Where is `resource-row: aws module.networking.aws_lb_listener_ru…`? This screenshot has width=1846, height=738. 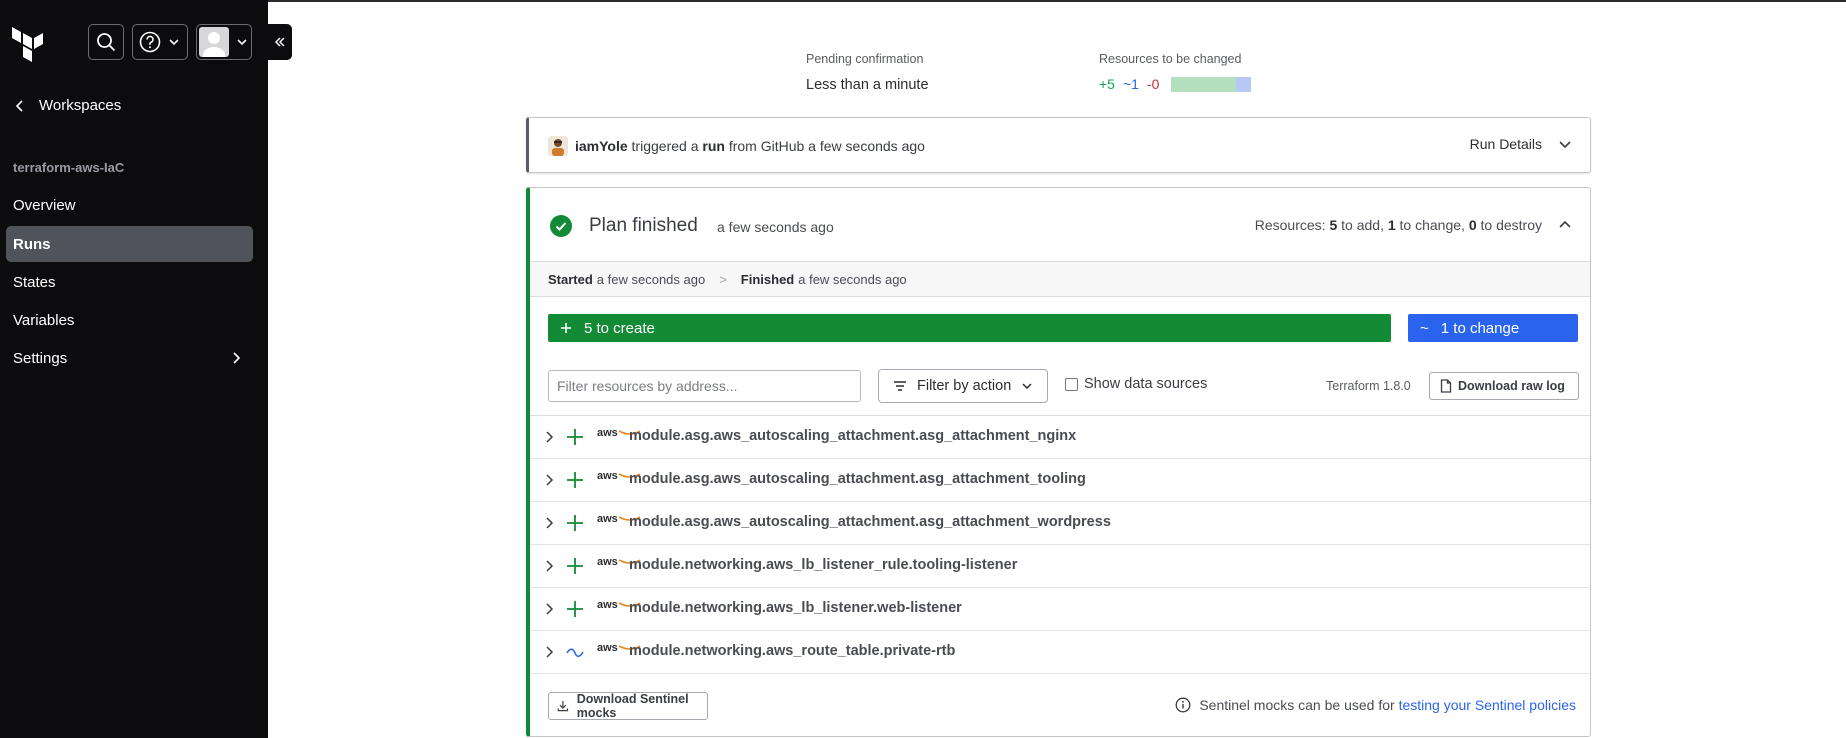
resource-row: aws module.networking.aws_lb_listener_ru… is located at coordinates (1060, 566).